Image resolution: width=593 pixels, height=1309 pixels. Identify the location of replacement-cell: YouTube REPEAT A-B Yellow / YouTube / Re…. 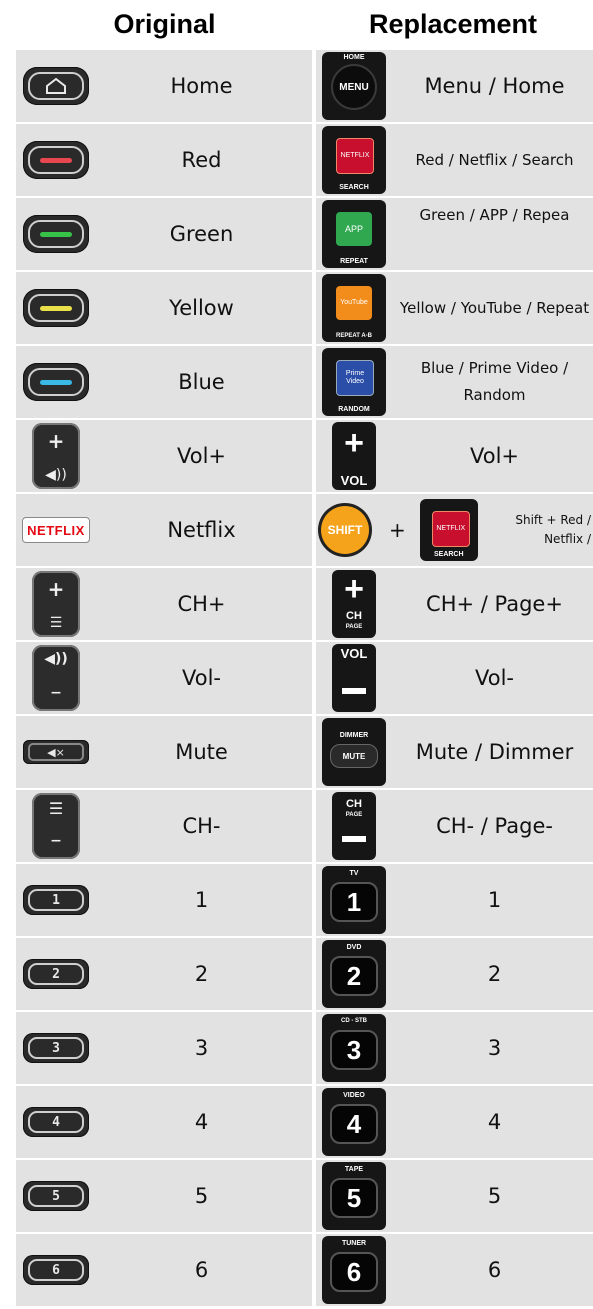
(454, 308).